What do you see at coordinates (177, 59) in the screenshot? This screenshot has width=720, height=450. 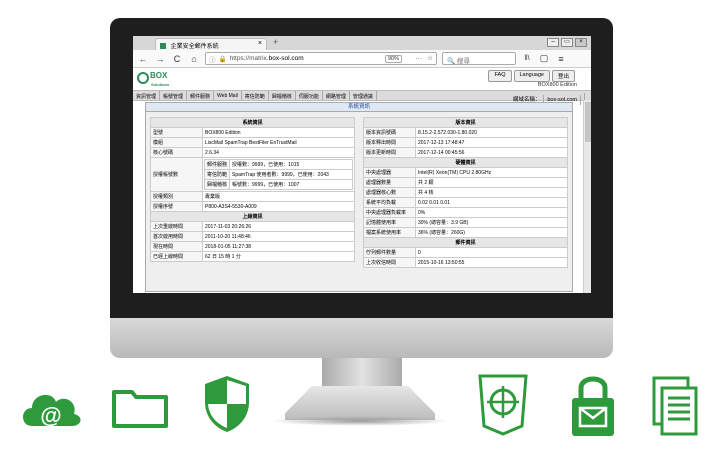 I see `reload-icon: C` at bounding box center [177, 59].